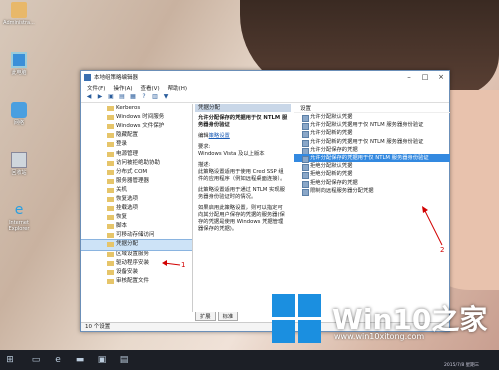 The height and width of the screenshot is (370, 499). I want to click on tree-item-label: 隐藏配置, so click(127, 135).